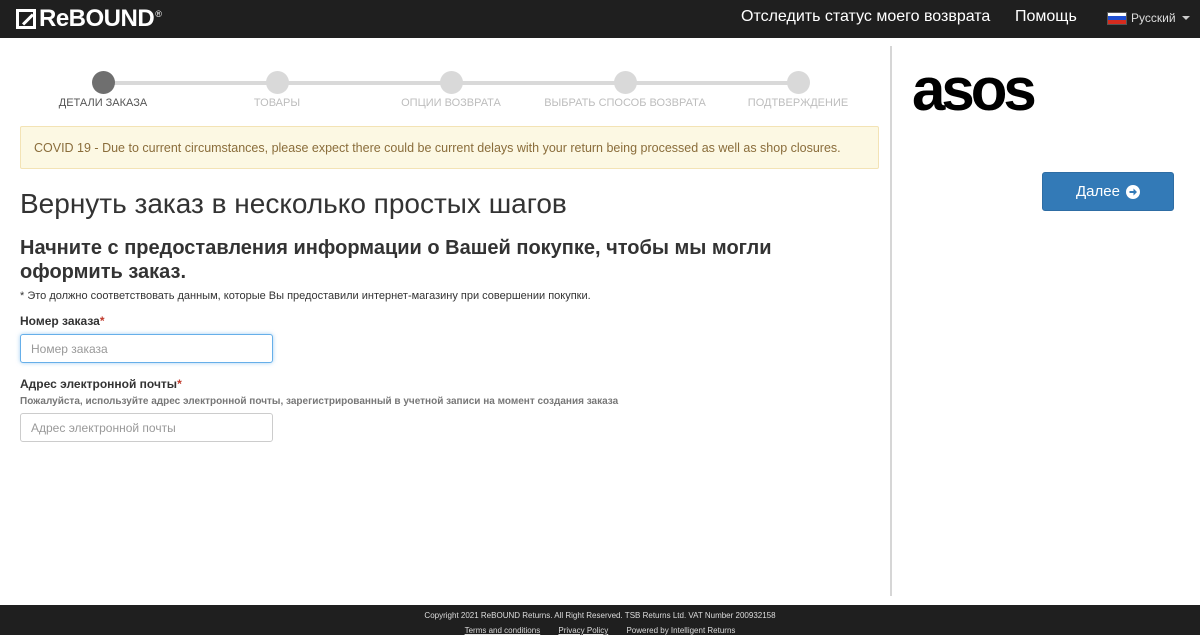  I want to click on rebound-logo: ReBOUND®, so click(89, 18).